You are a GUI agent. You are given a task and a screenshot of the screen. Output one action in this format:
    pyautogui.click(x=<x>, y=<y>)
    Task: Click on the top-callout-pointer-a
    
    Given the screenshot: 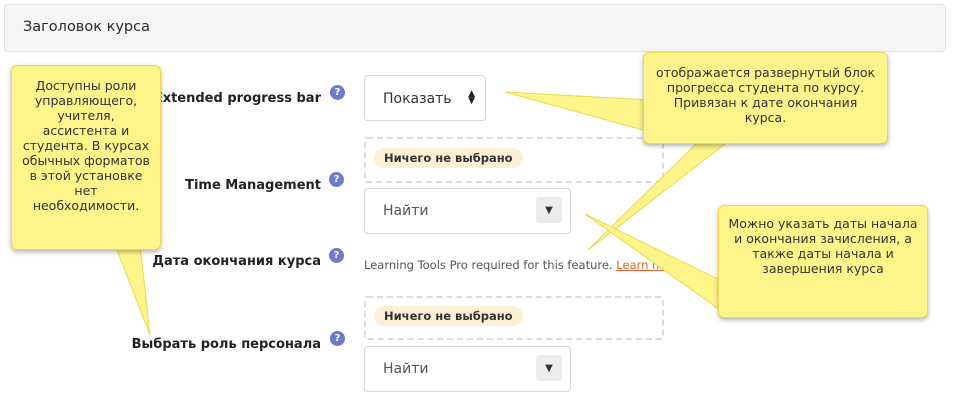 What is the action you would take?
    pyautogui.click(x=577, y=112)
    